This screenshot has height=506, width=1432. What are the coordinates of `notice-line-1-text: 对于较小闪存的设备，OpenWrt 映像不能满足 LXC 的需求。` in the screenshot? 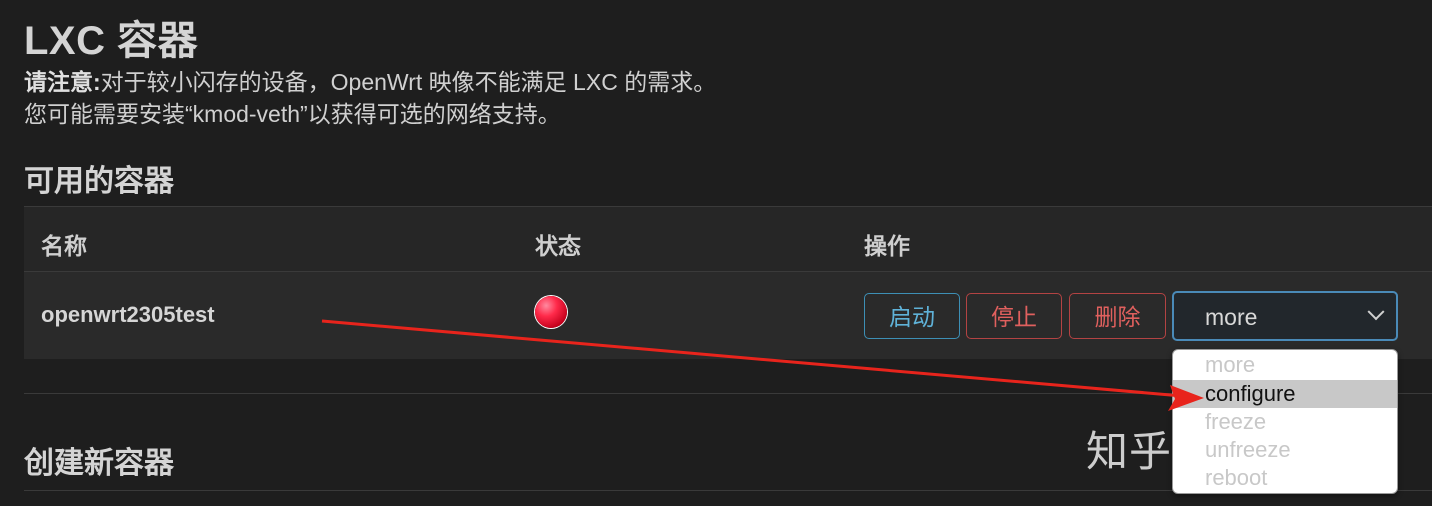 It's located at (408, 82).